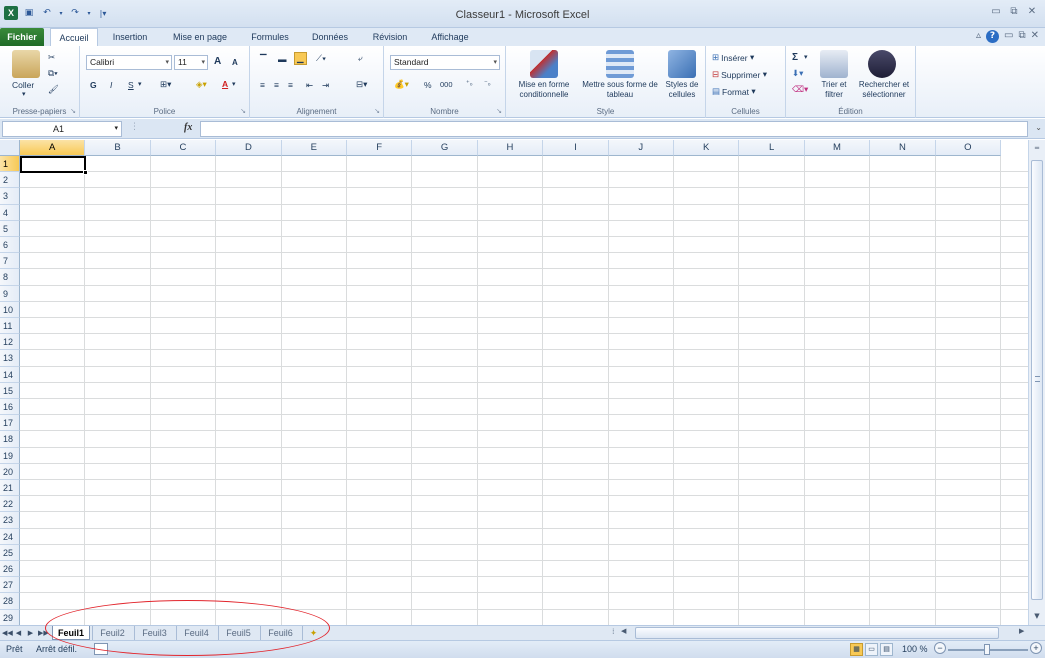  Describe the element at coordinates (290, 85) in the screenshot. I see `align-right-icon: ≡` at that location.